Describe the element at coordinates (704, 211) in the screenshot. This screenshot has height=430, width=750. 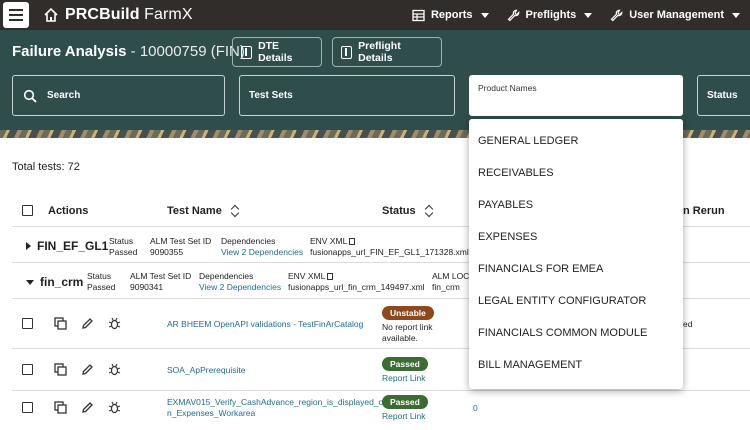
I see `column-rerun: n Rerun` at that location.